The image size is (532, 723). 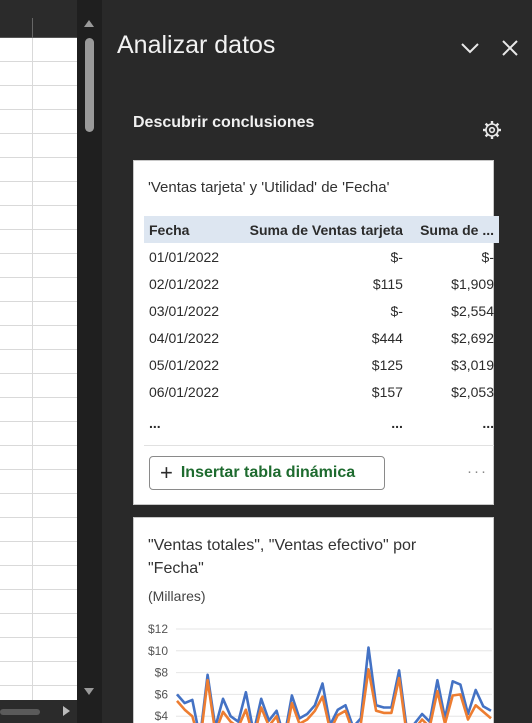 I want to click on worksheet-area, so click(x=38, y=350).